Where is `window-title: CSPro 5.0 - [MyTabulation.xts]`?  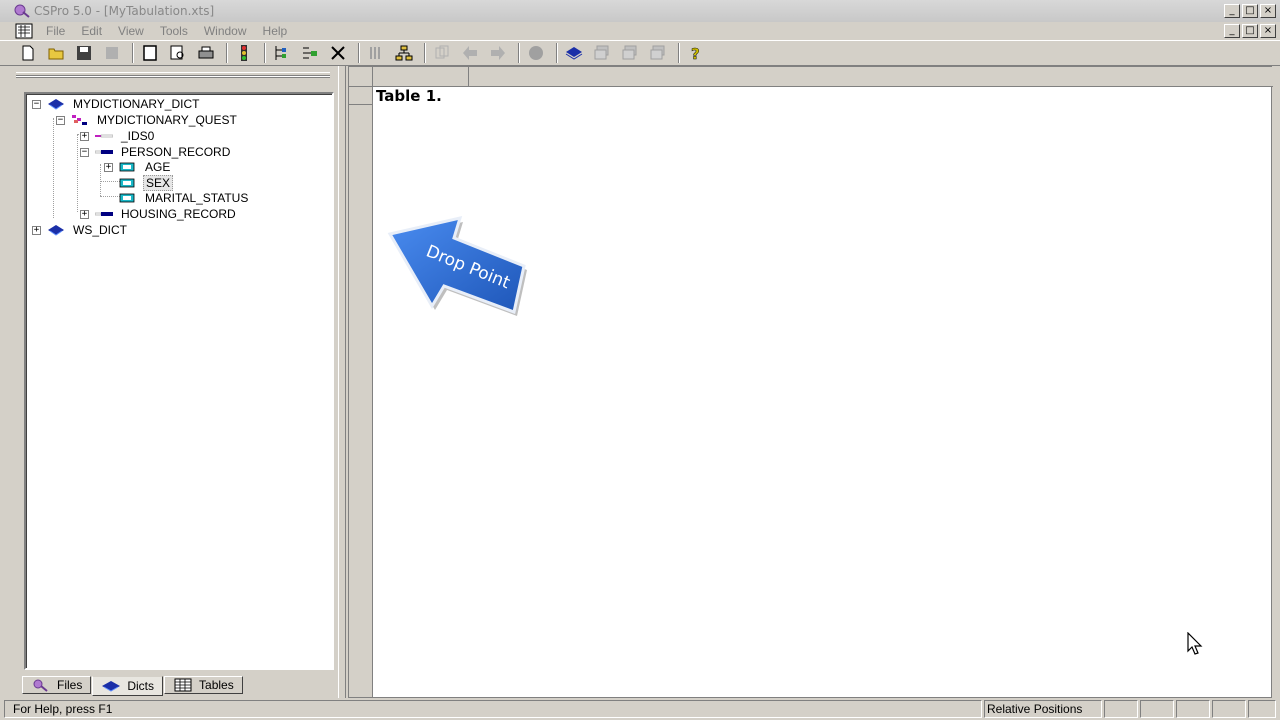
window-title: CSPro 5.0 - [MyTabulation.xts] is located at coordinates (124, 11).